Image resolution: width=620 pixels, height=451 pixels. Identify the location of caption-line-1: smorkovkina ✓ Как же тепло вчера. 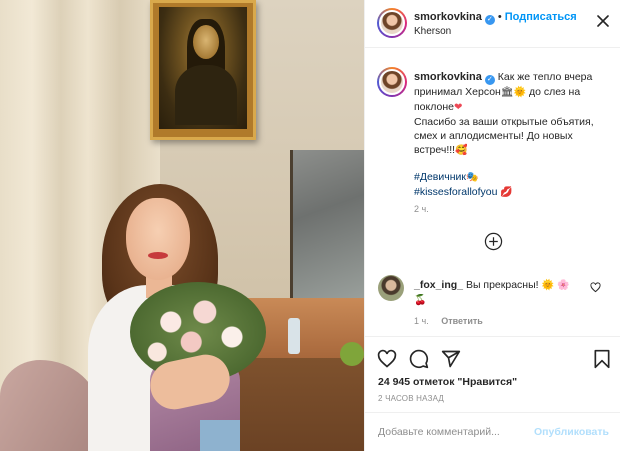
(514, 77).